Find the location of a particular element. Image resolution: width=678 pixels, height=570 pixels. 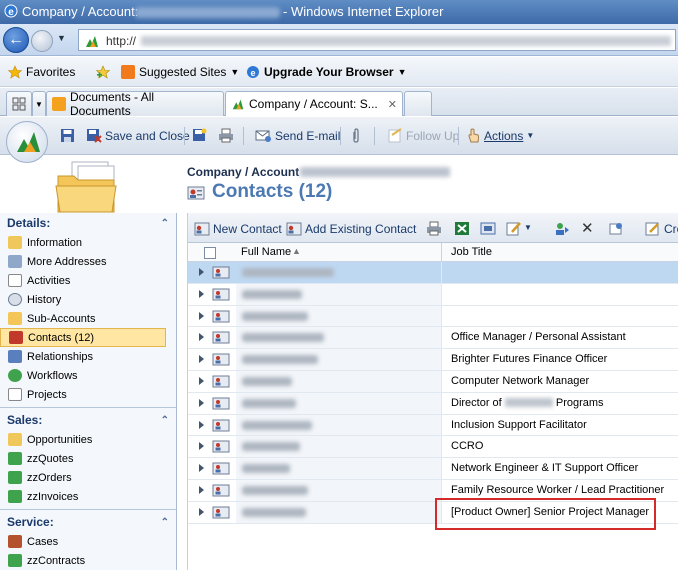

nav-item-relationships: Relationships is located at coordinates (88, 356).